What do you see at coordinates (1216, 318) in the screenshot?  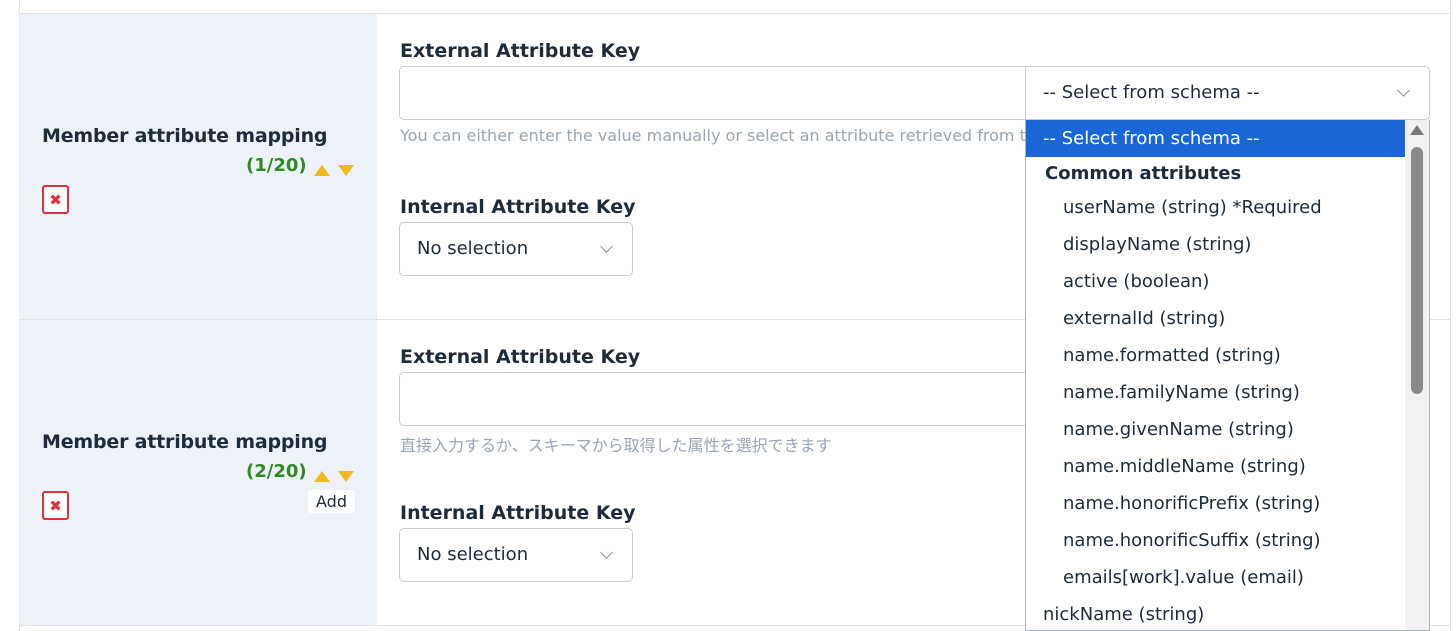 I see `dropdown-option: externalId (string)` at bounding box center [1216, 318].